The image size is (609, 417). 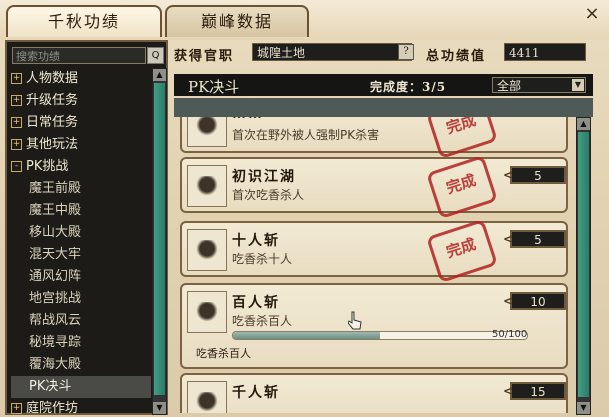 What do you see at coordinates (81, 233) in the screenshot?
I see `tree-item-yishan-dadian: 移山大殿` at bounding box center [81, 233].